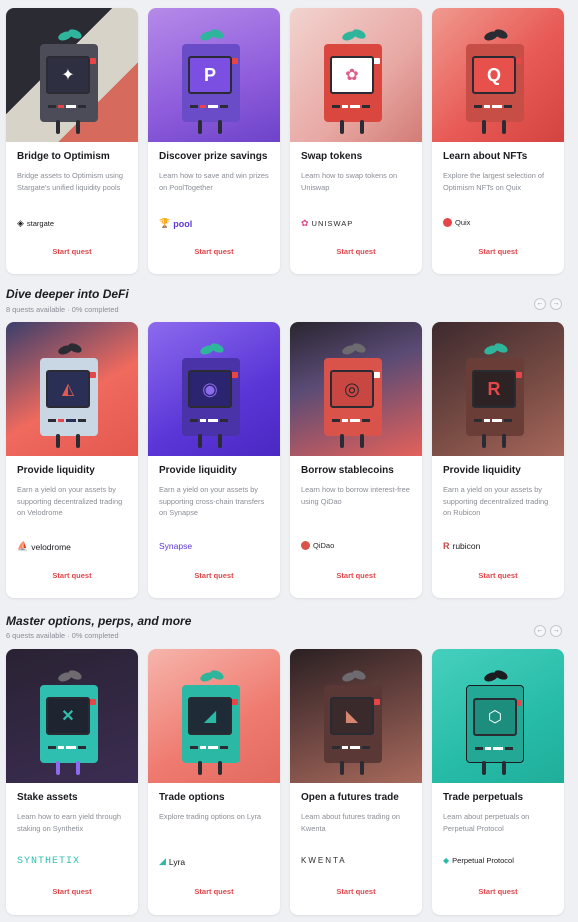  Describe the element at coordinates (20, 223) in the screenshot. I see `stargate-icon: ◈` at that location.